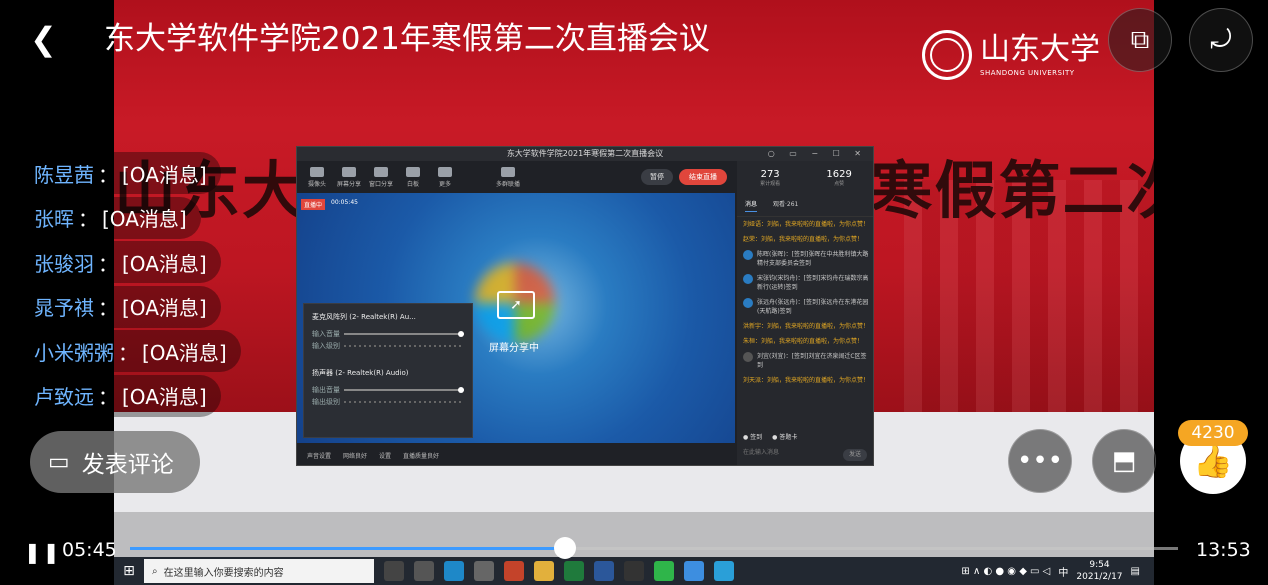 The width and height of the screenshot is (1268, 585). I want to click on tool-whiteboard: 白板, so click(413, 177).